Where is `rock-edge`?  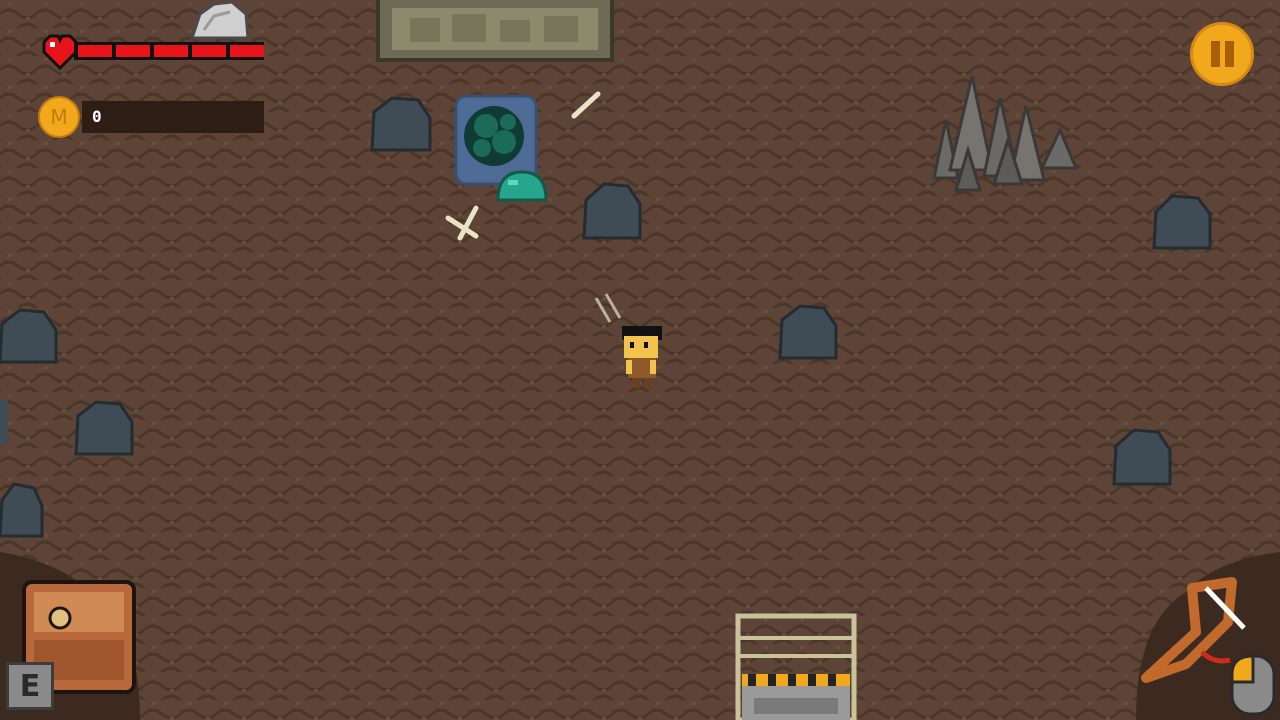
rock-edge is located at coordinates (4, 422).